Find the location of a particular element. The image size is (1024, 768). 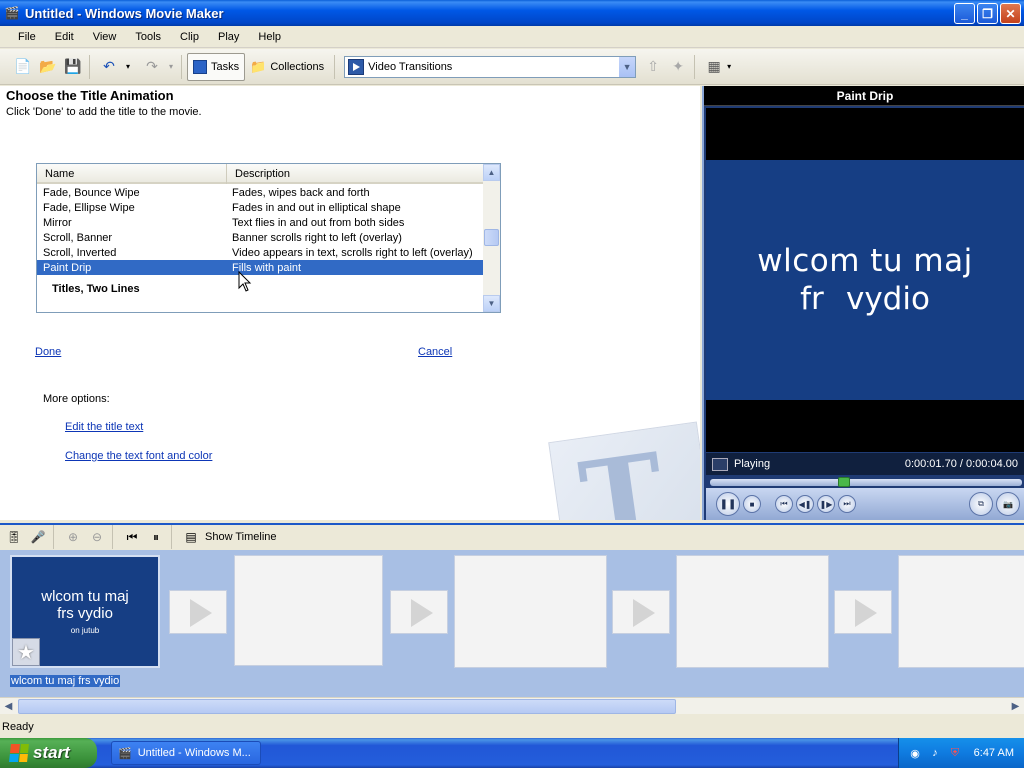

menu-help: Help is located at coordinates (269, 37).